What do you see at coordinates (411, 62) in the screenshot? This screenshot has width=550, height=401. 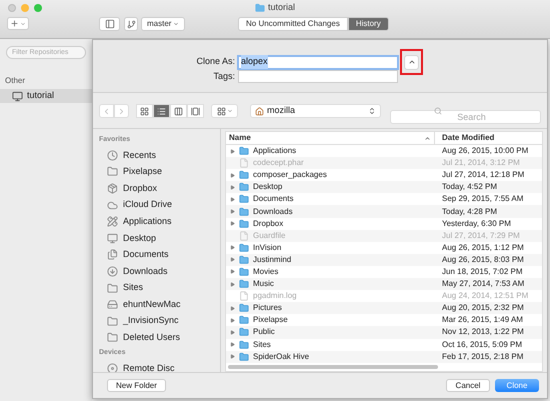 I see `collapse-button` at bounding box center [411, 62].